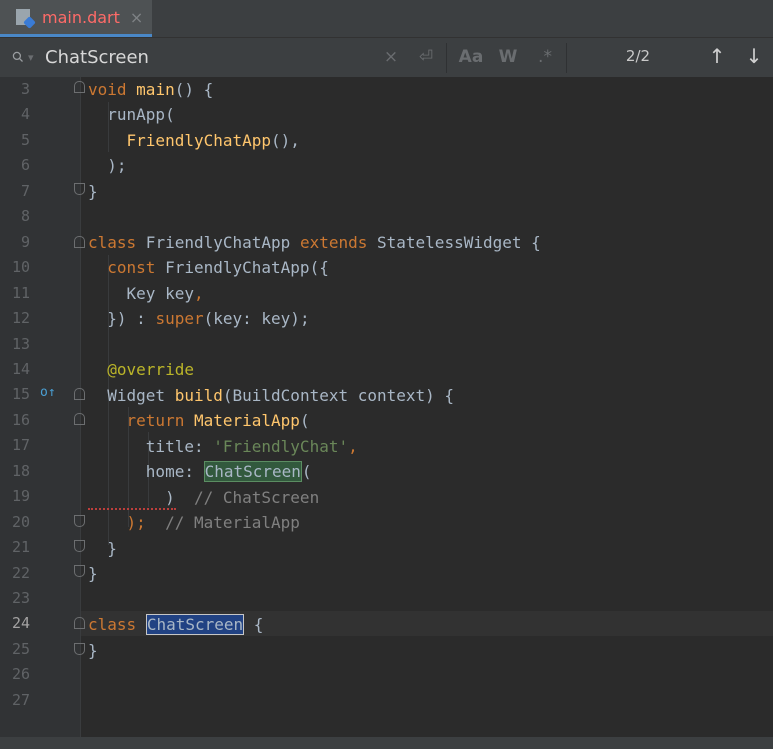  I want to click on code-line-4: runApp(, so click(131, 114).